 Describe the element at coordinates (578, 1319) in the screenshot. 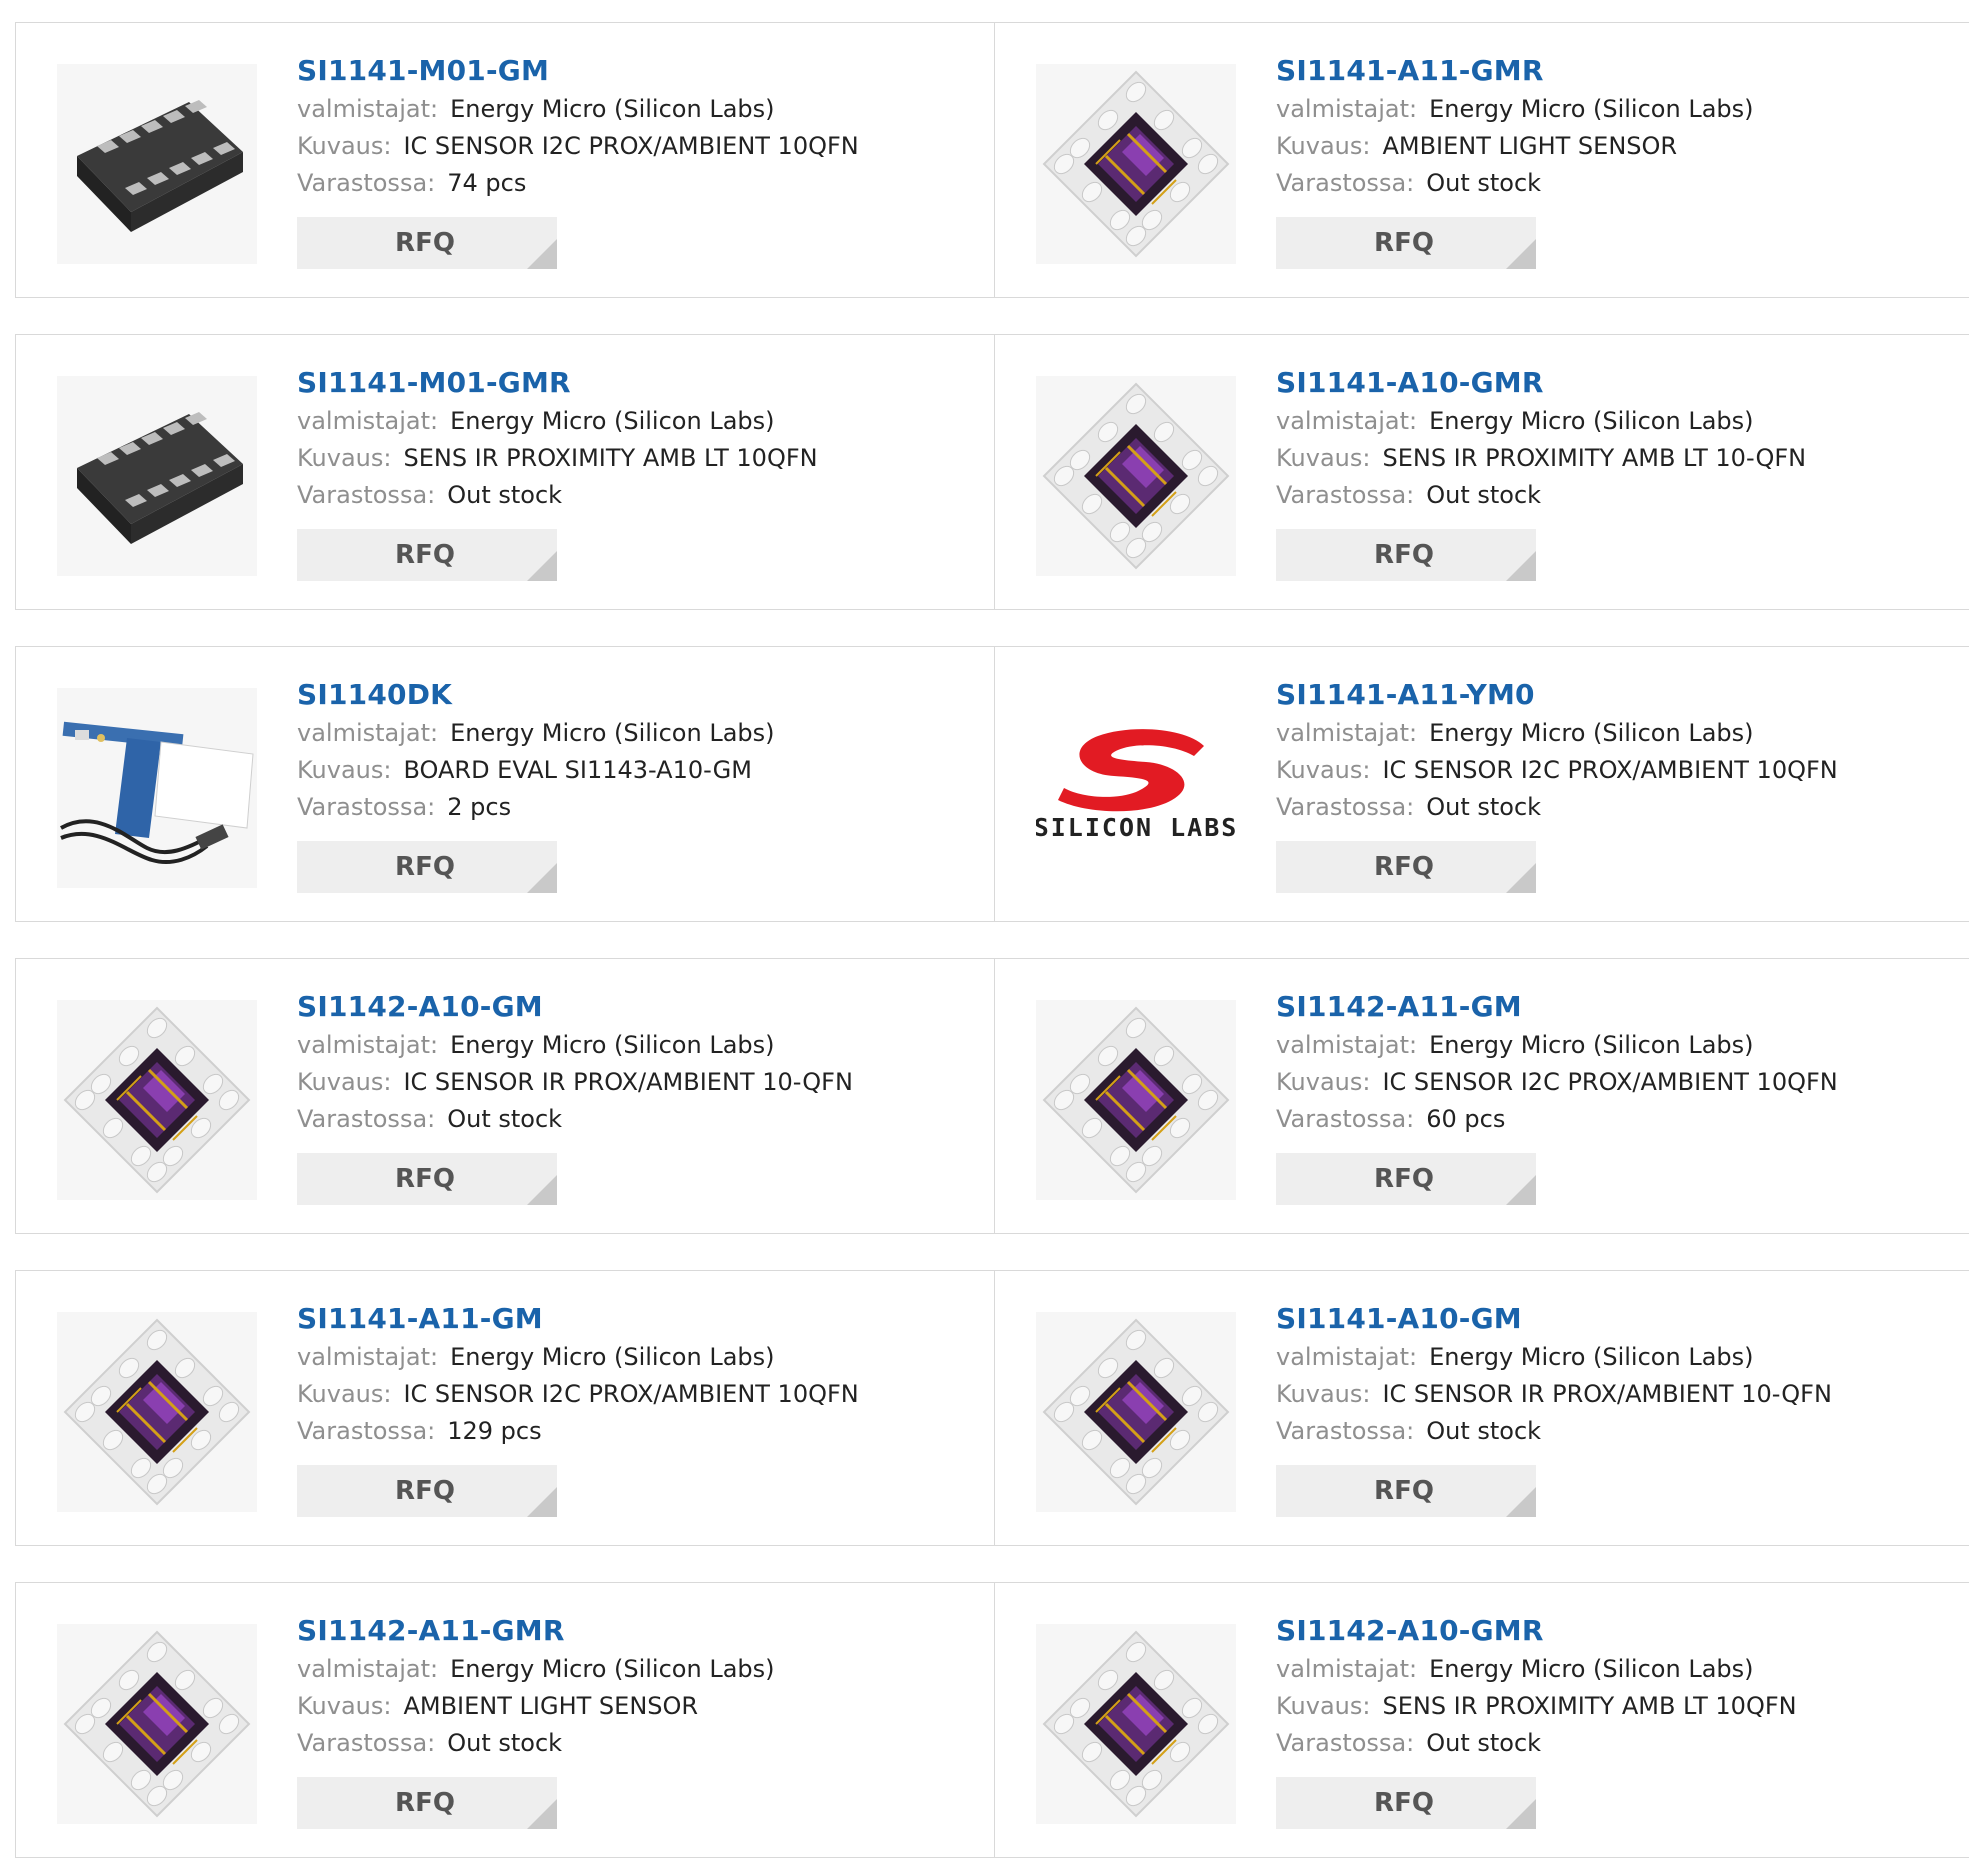

I see `part-number-link: SI1141-A11-GM` at that location.